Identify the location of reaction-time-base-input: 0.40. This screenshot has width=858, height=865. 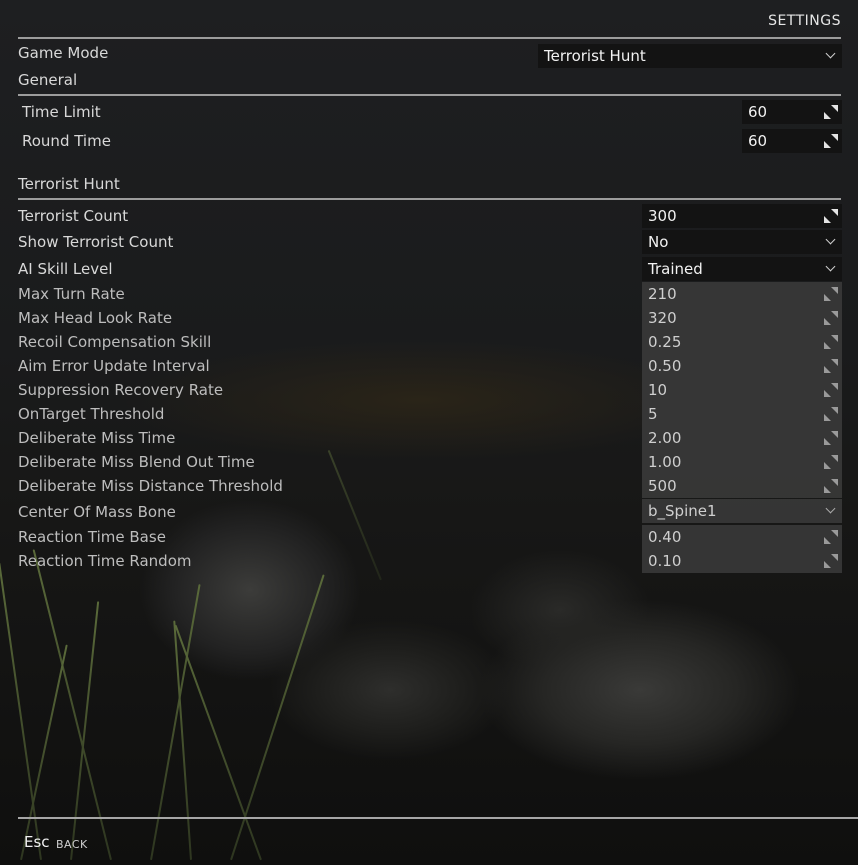
(742, 537).